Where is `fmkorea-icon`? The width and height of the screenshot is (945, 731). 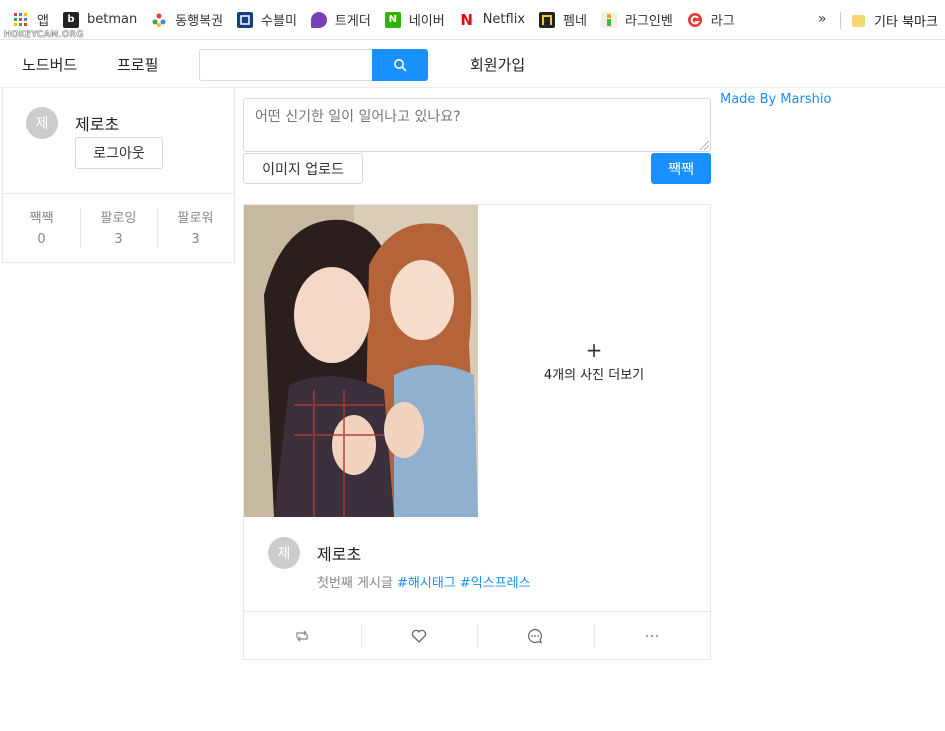 fmkorea-icon is located at coordinates (547, 19).